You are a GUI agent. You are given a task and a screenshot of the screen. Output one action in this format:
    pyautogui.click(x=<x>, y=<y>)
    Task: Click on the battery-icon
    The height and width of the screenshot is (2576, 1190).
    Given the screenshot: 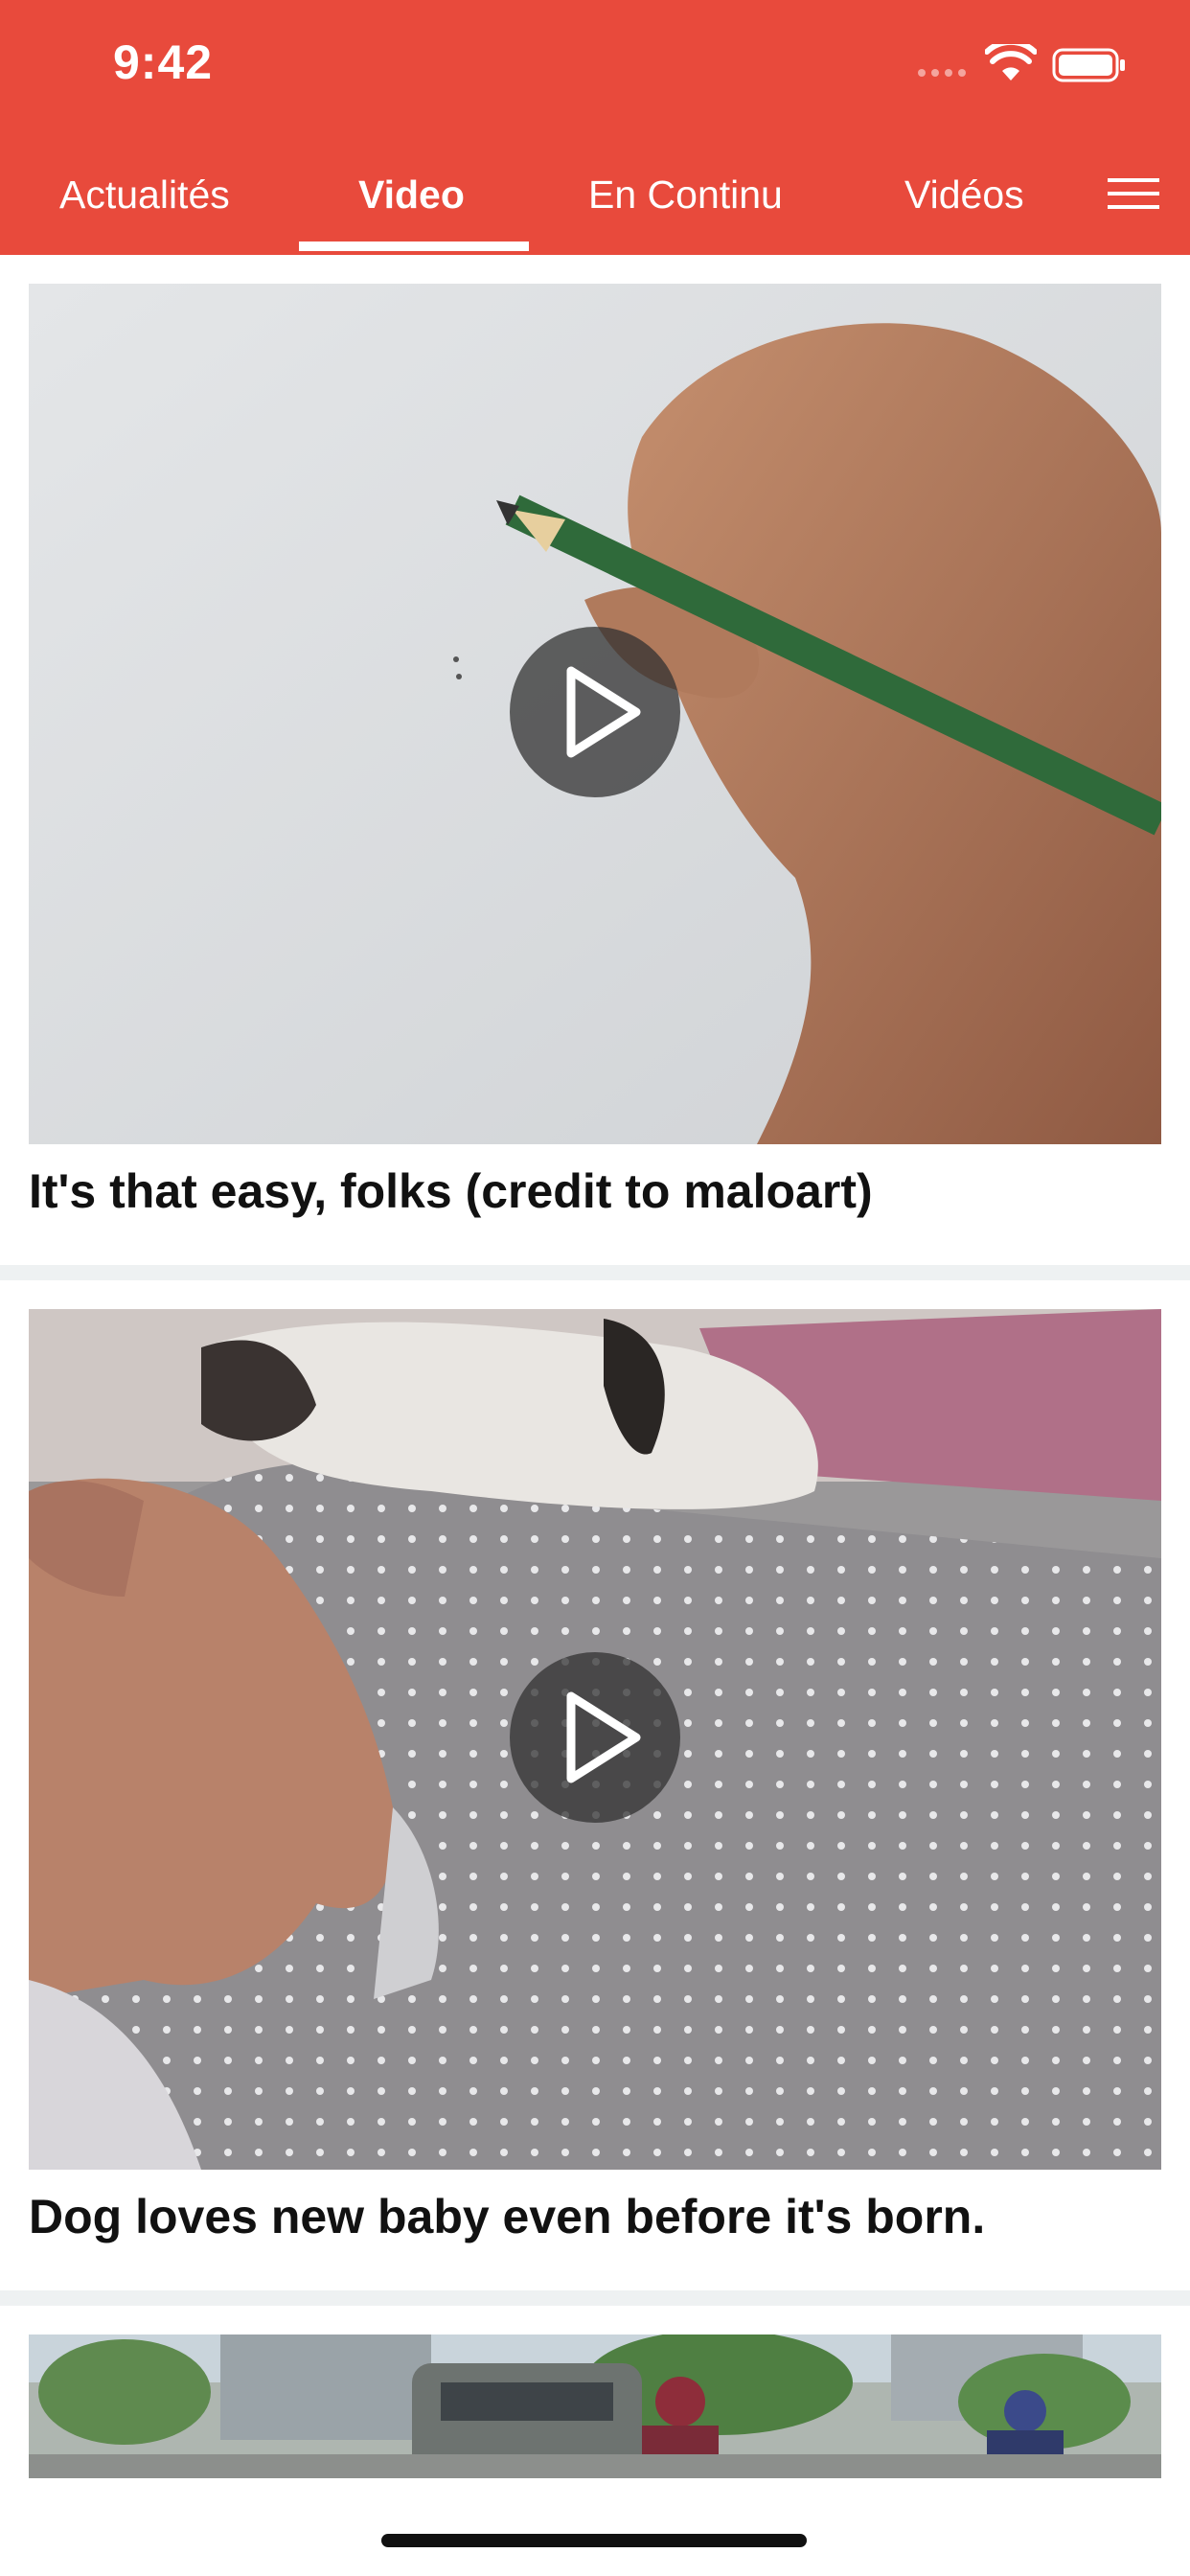 What is the action you would take?
    pyautogui.click(x=1089, y=65)
    